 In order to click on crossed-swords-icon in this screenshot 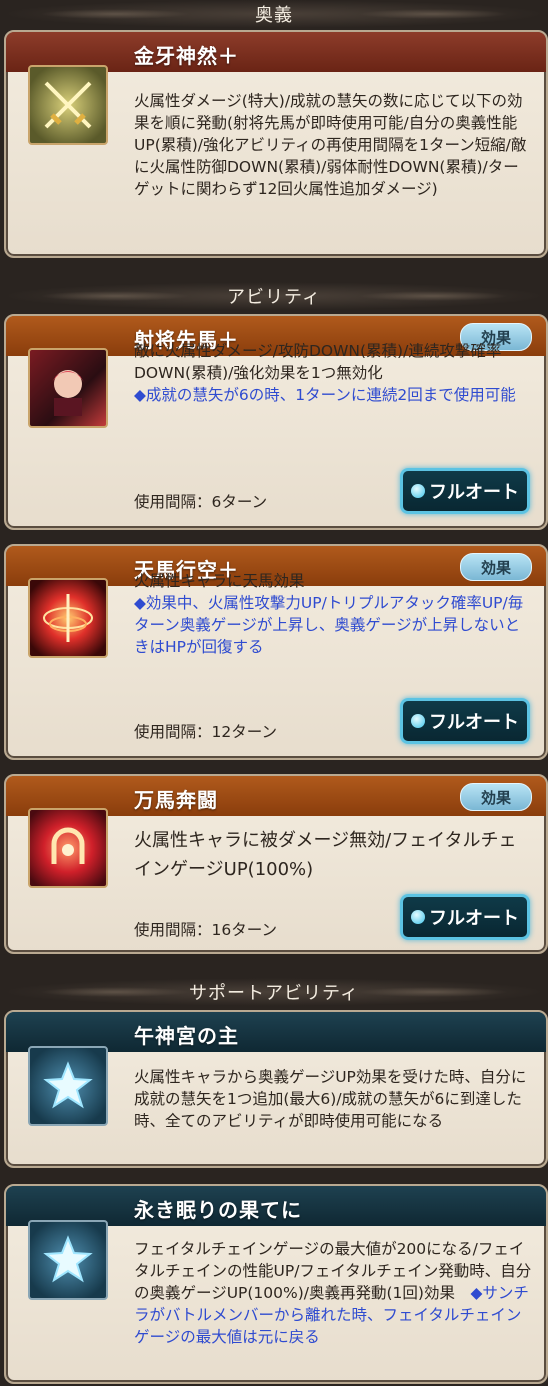, I will do `click(68, 105)`.